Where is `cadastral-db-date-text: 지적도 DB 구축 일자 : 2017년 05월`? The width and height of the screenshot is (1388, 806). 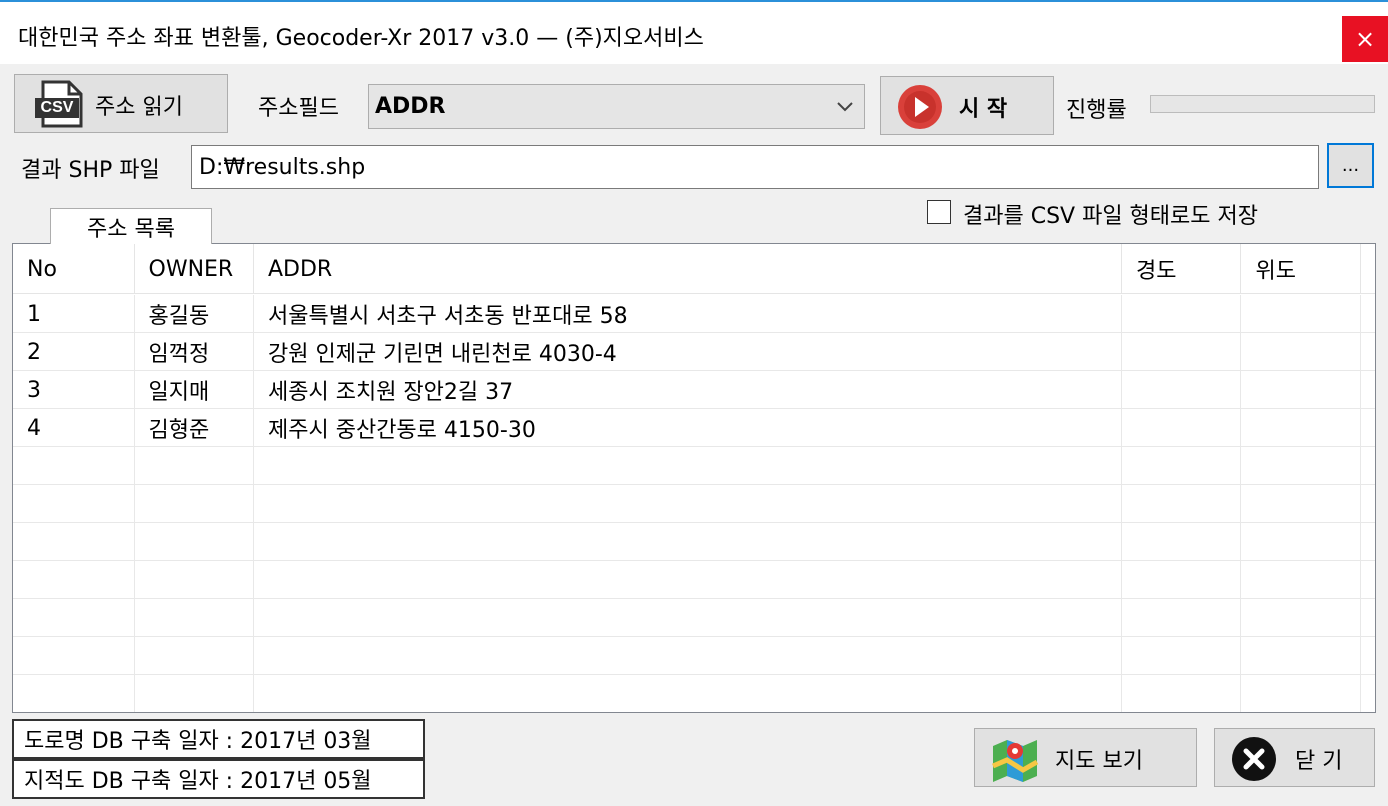
cadastral-db-date-text: 지적도 DB 구축 일자 : 2017년 05월 is located at coordinates (198, 781).